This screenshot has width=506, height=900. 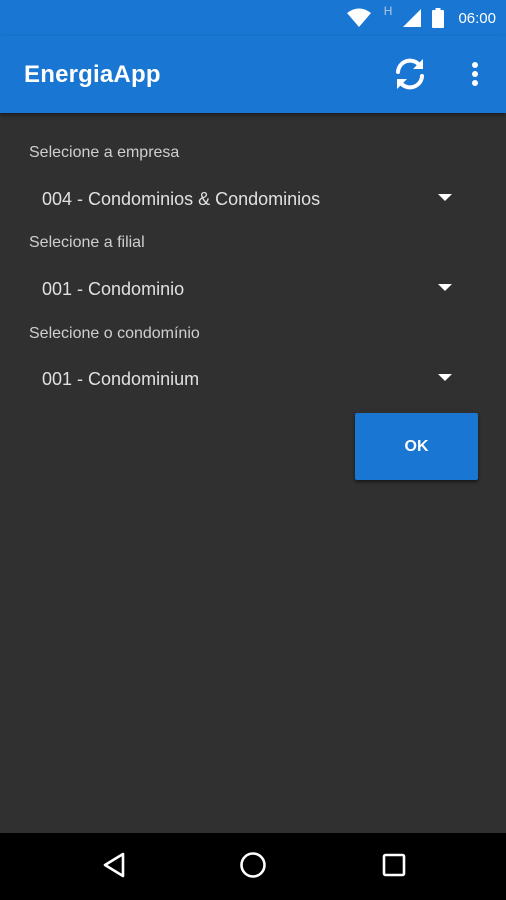 I want to click on empresa-selected-value: 004 - Condominios & Condominios, so click(x=181, y=198).